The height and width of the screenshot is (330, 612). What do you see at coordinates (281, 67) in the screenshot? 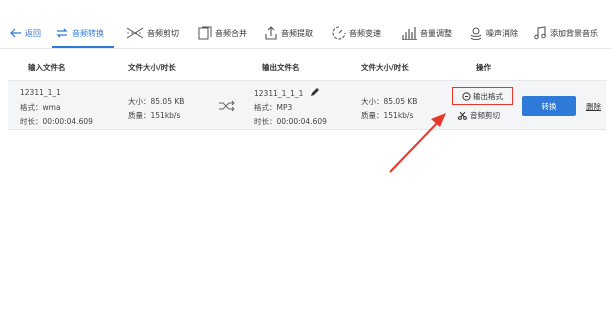
I see `header-output-name: 输出文件名` at bounding box center [281, 67].